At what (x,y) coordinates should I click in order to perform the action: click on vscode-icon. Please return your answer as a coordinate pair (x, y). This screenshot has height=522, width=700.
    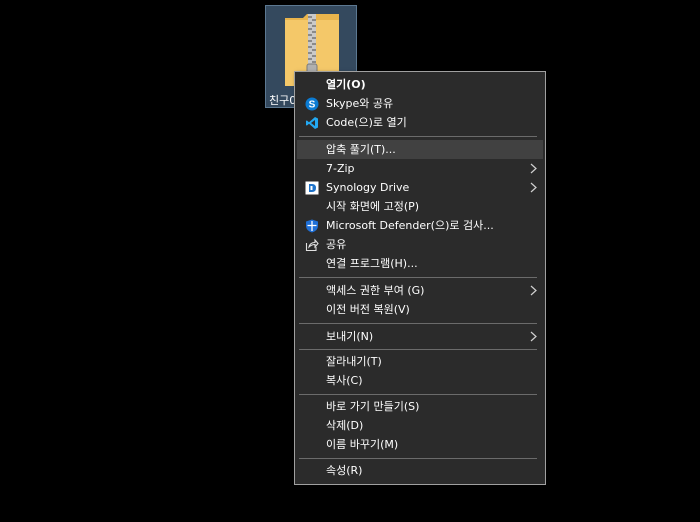
    Looking at the image, I should click on (312, 123).